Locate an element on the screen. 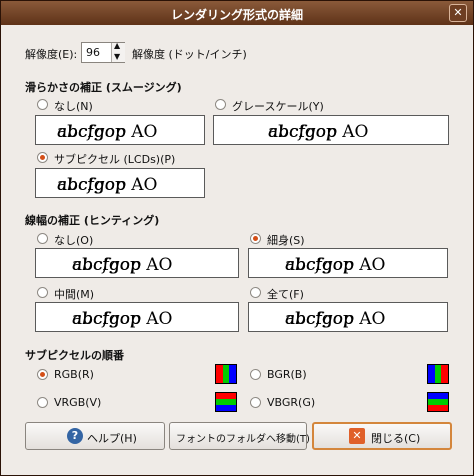 The width and height of the screenshot is (474, 476). hinting-medium-preview: abcfgop AO abcfgop is located at coordinates (137, 317).